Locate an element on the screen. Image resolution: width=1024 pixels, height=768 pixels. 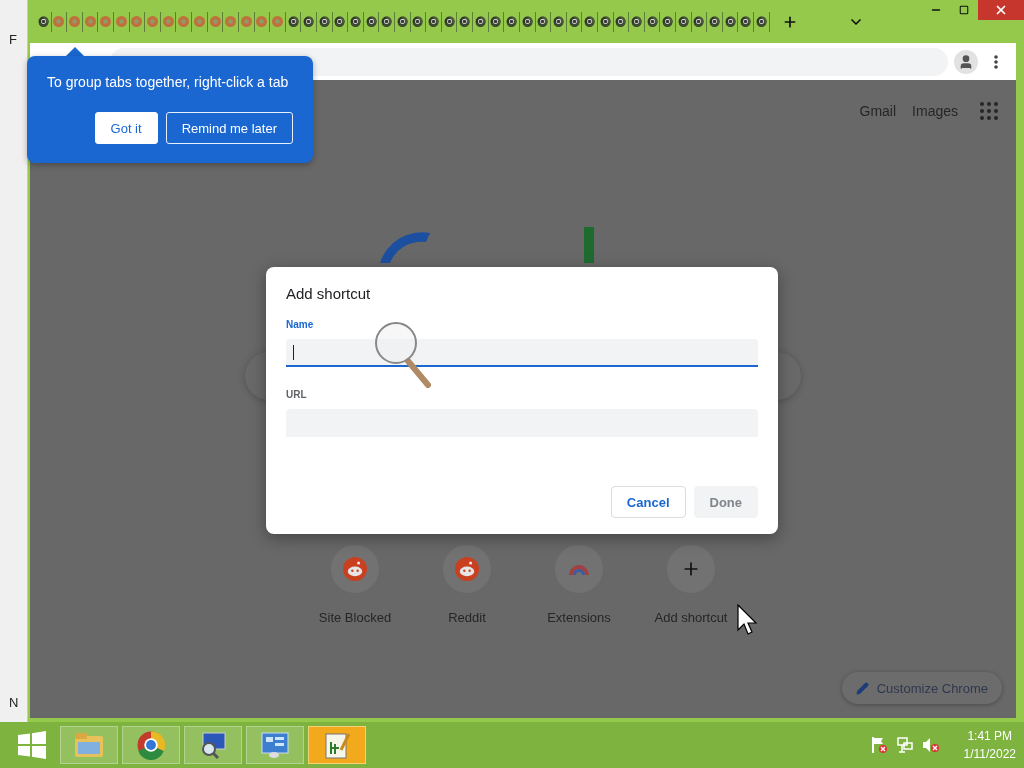
dialog-title: Add shortcut is located at coordinates (329, 293).